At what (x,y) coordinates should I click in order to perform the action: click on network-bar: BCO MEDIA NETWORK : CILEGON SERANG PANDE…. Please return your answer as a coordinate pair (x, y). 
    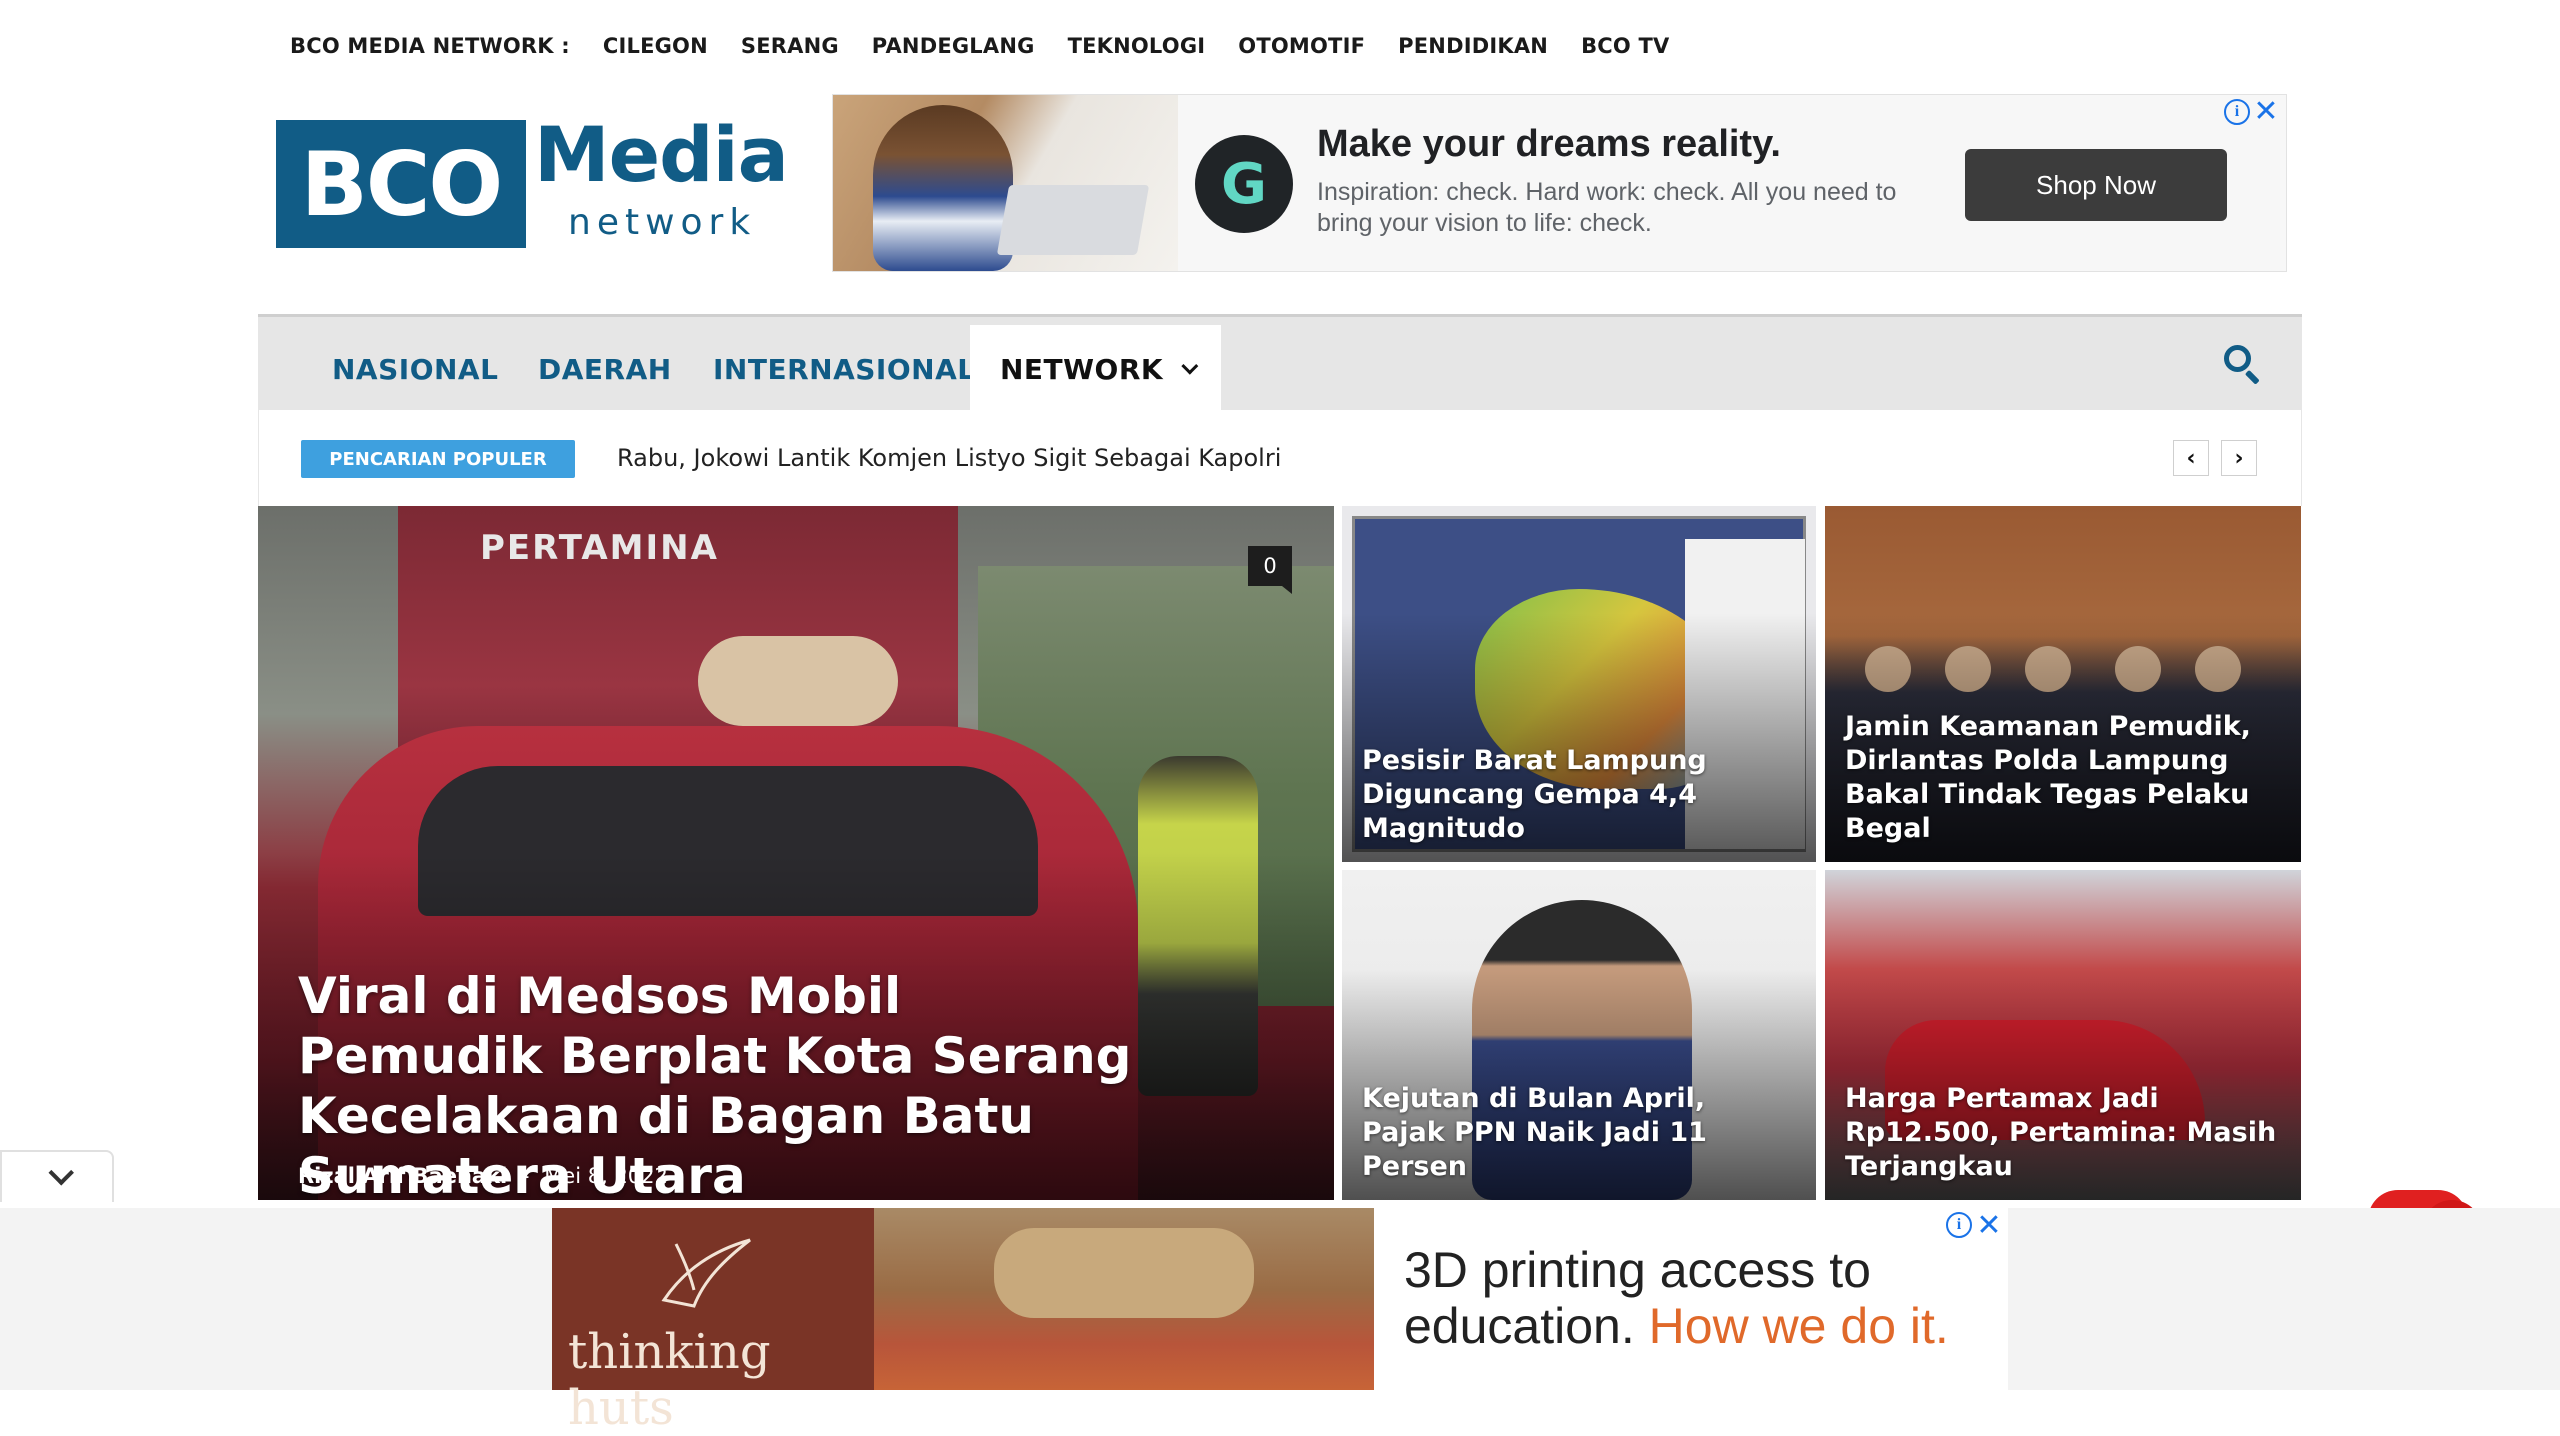
    Looking at the image, I should click on (996, 46).